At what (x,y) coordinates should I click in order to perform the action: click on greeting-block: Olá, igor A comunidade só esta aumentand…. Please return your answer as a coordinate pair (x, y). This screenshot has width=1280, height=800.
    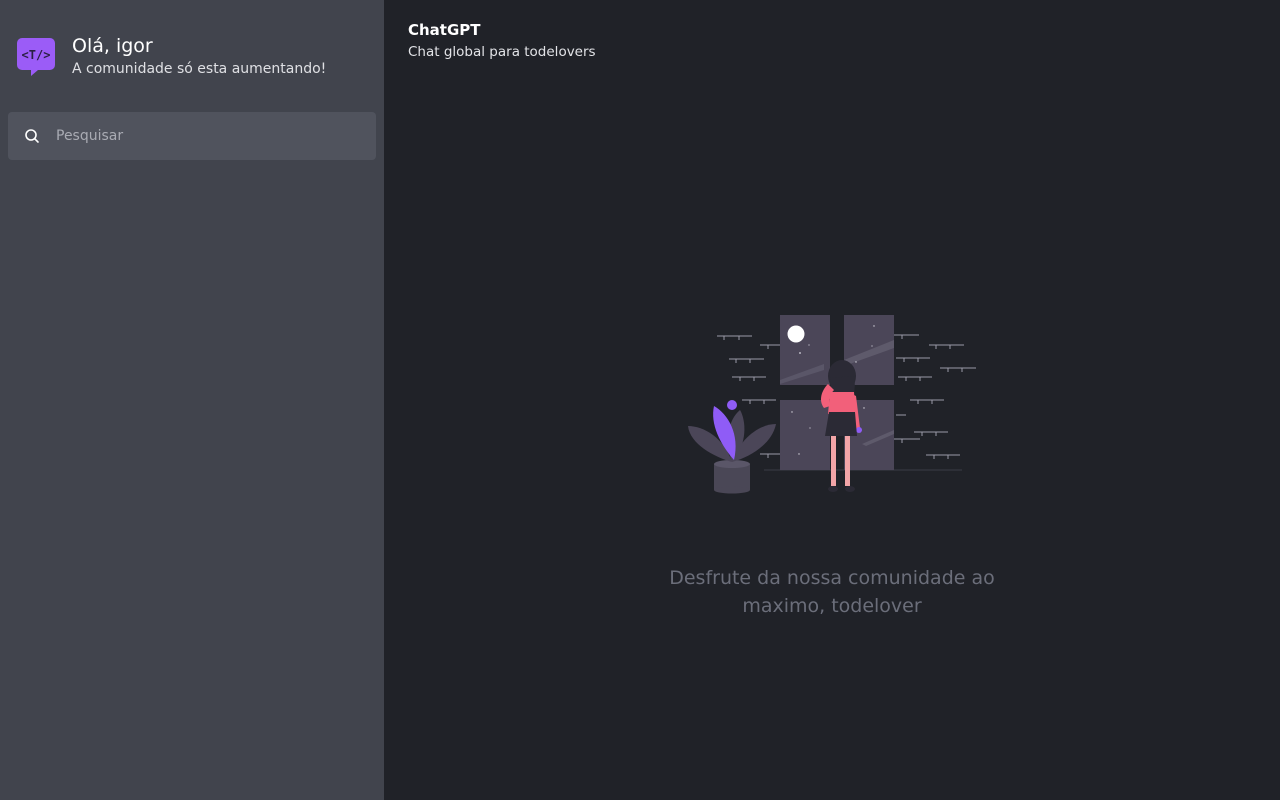
    Looking at the image, I should click on (199, 56).